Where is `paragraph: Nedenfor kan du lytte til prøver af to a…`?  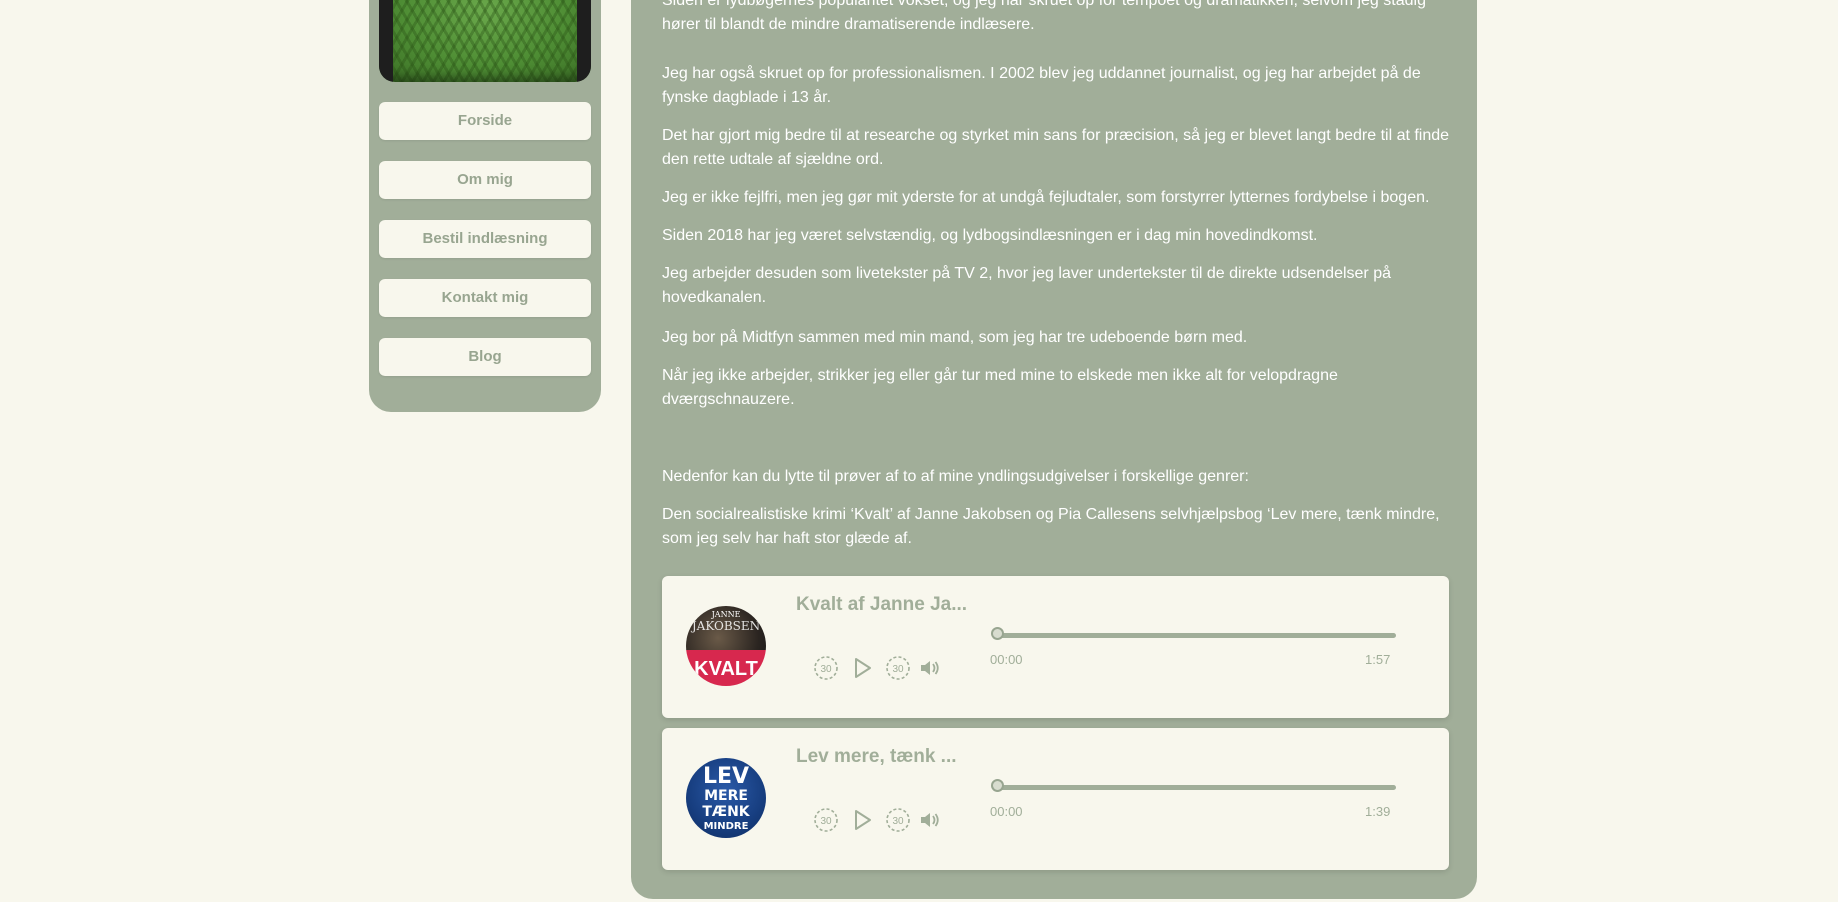
paragraph: Nedenfor kan du lytte til prøver af to a… is located at coordinates (955, 476).